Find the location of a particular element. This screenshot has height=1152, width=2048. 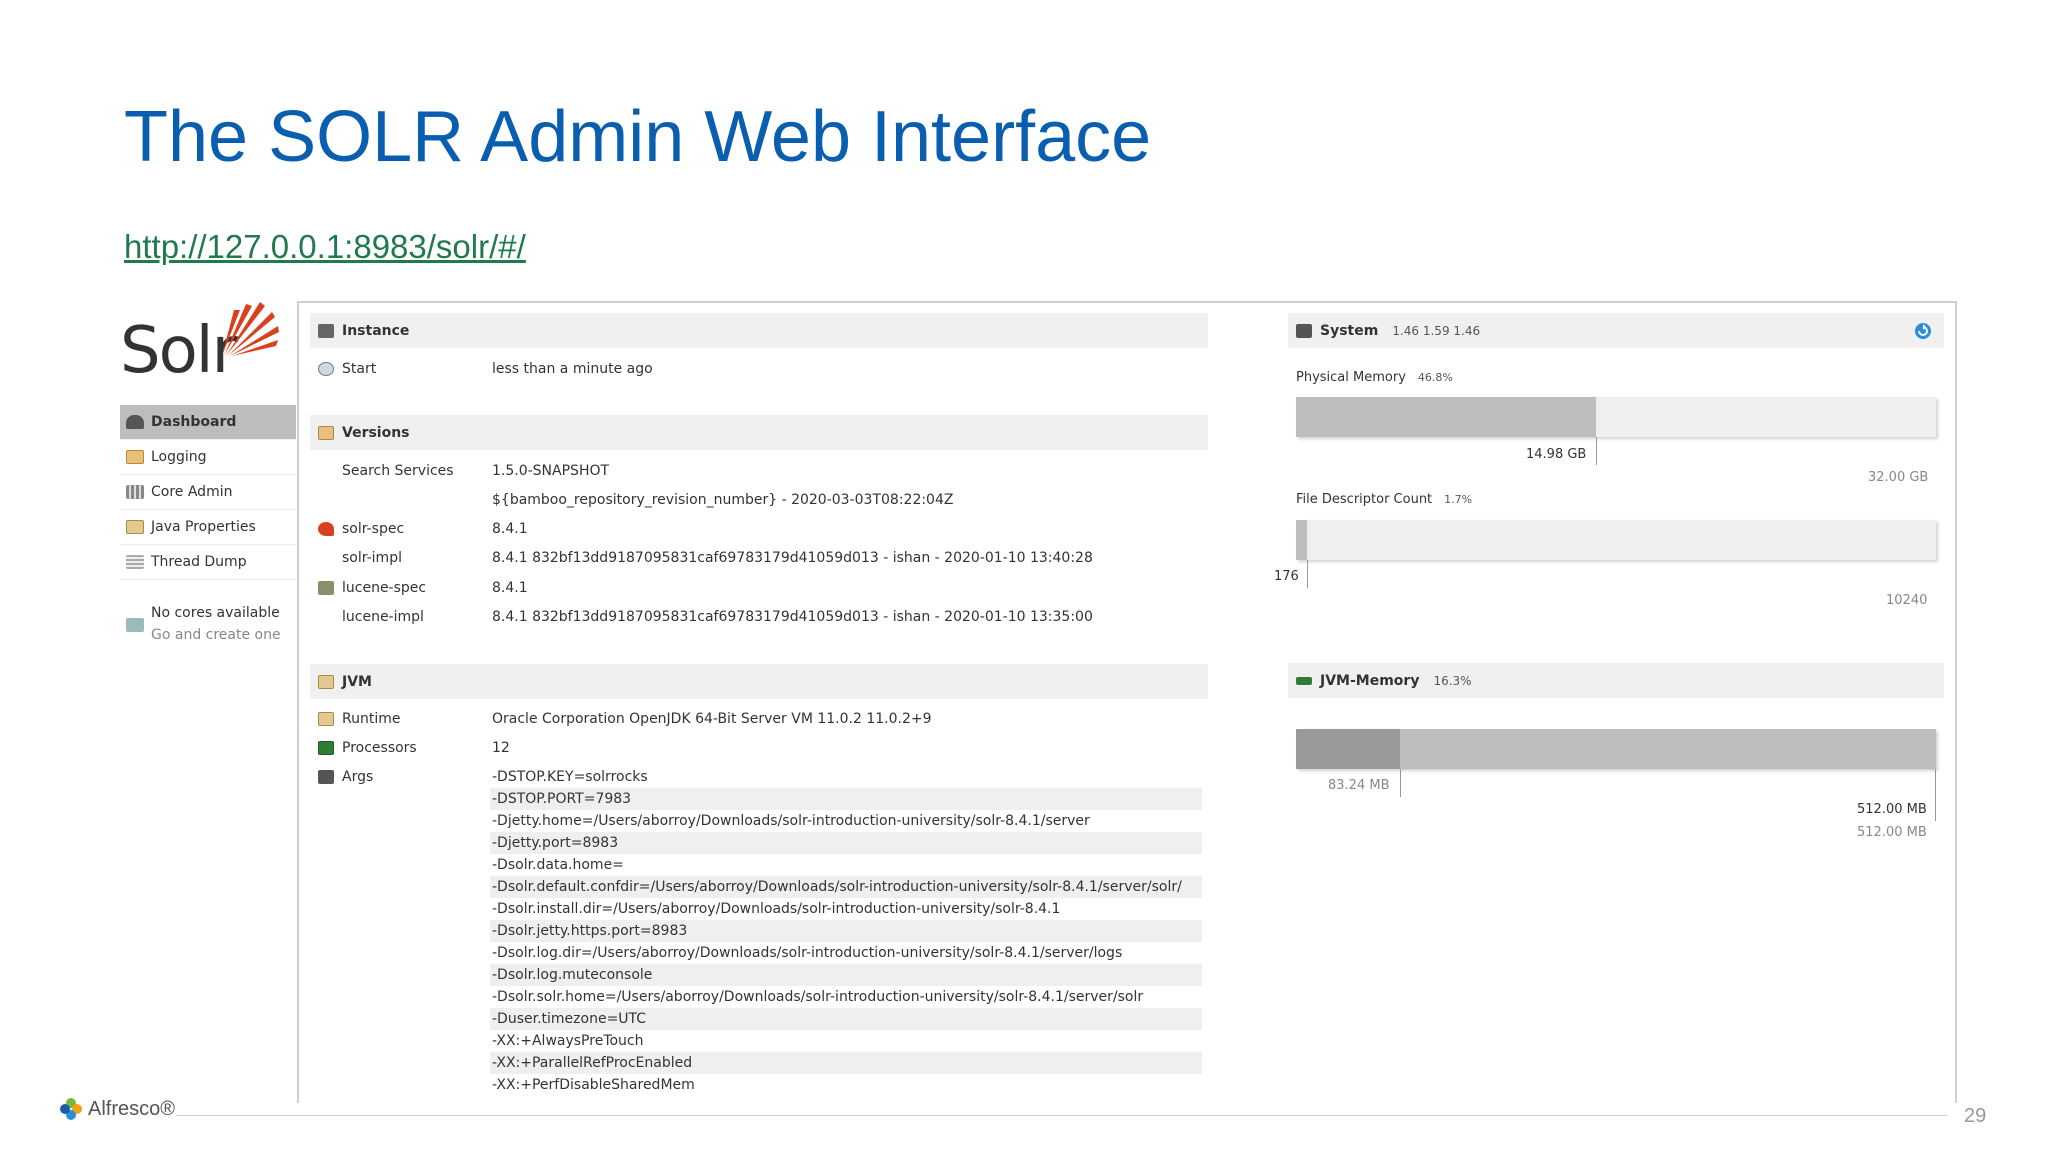

jvm-memory-header: JVM-Memory 16.3% is located at coordinates (1616, 680).